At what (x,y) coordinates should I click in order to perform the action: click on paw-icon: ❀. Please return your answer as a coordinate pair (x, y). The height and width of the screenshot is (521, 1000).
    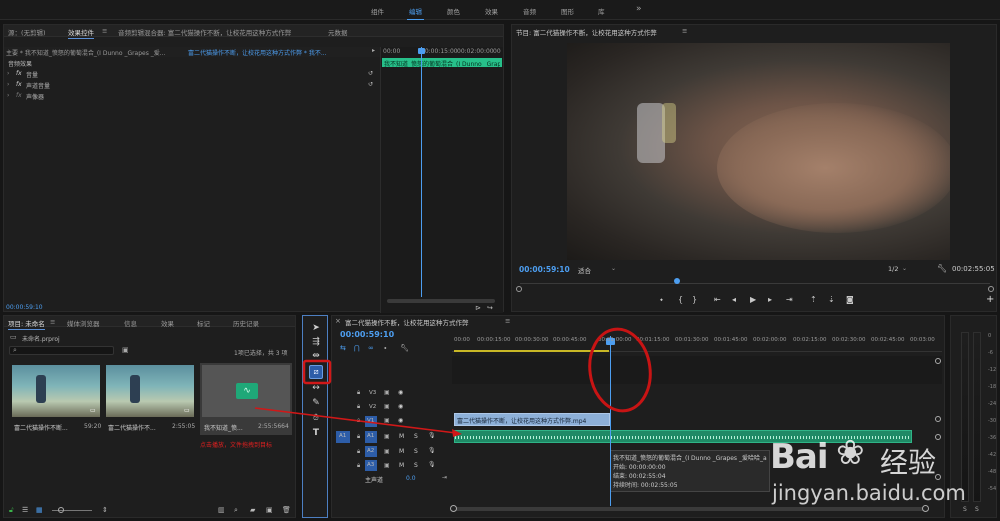
    Looking at the image, I should click on (850, 453).